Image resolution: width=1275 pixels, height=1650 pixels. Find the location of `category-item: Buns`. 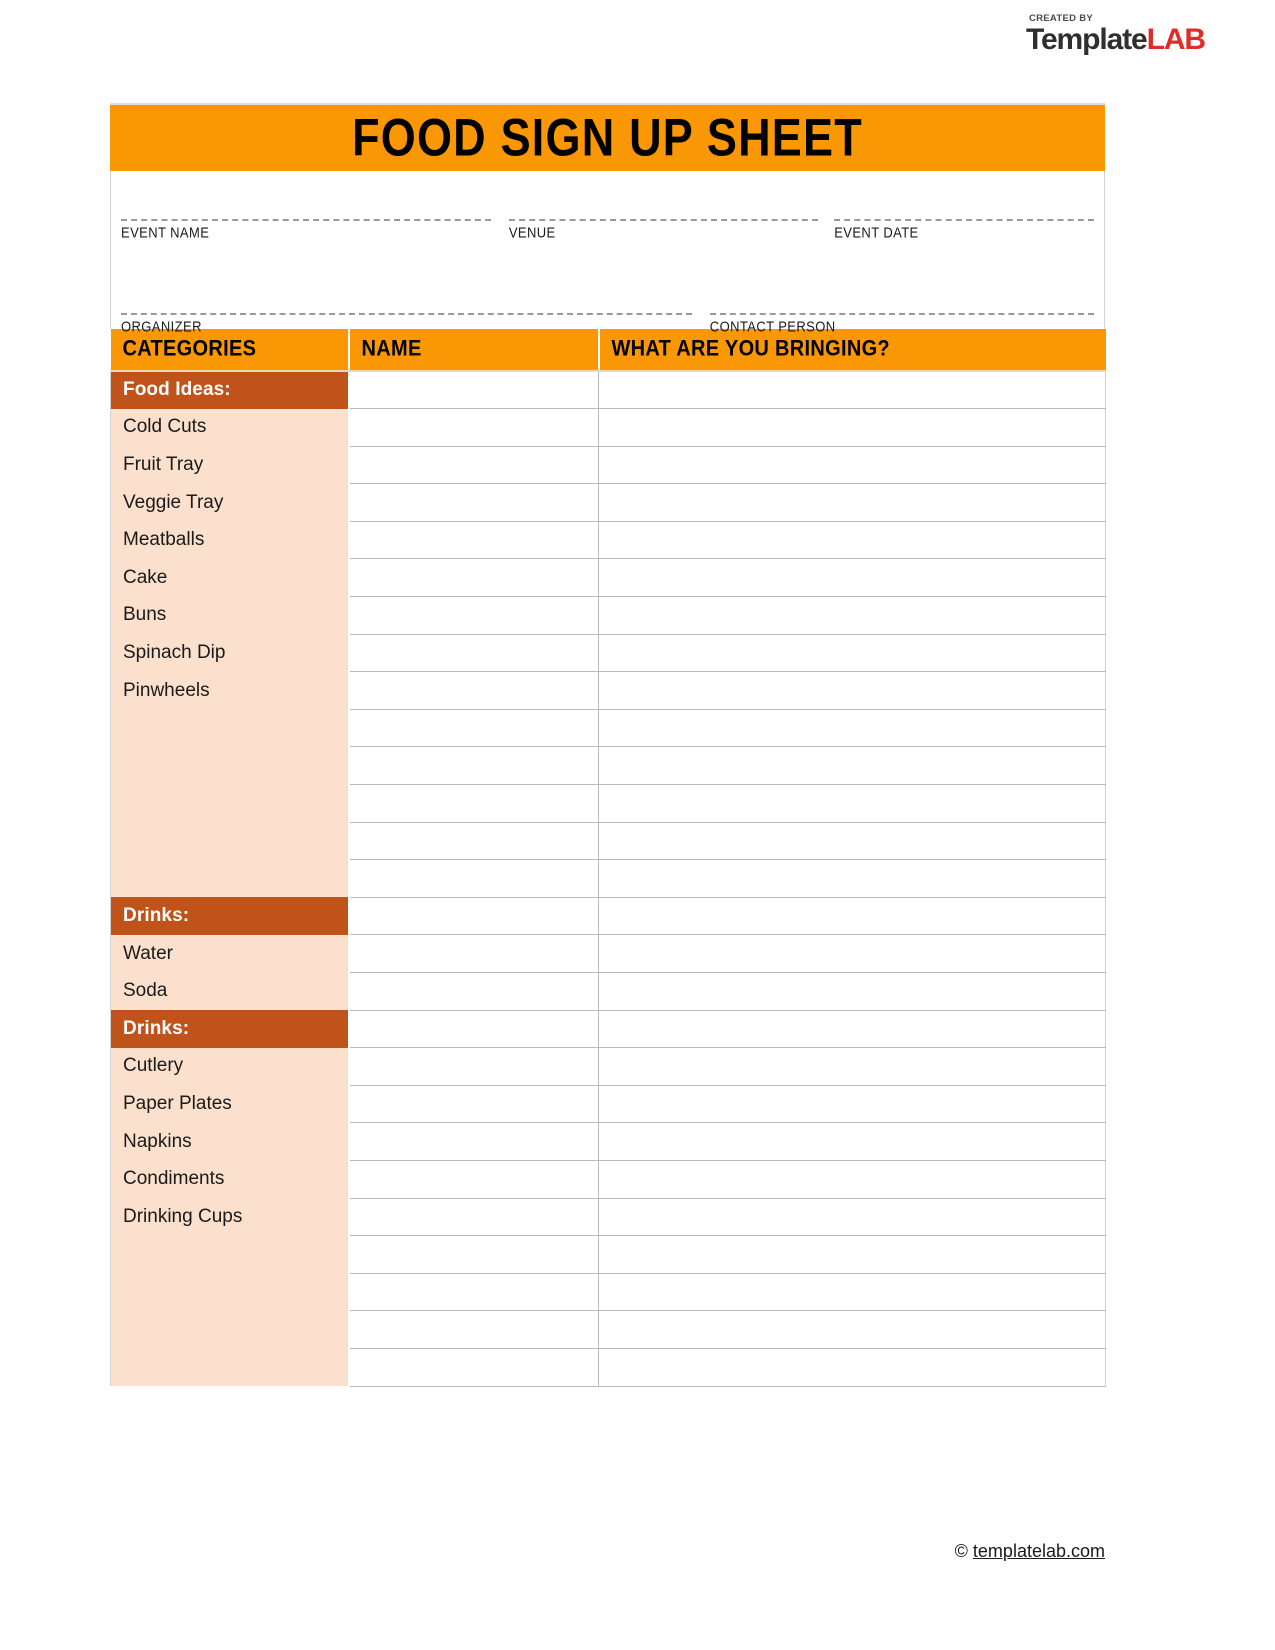

category-item: Buns is located at coordinates (230, 615).